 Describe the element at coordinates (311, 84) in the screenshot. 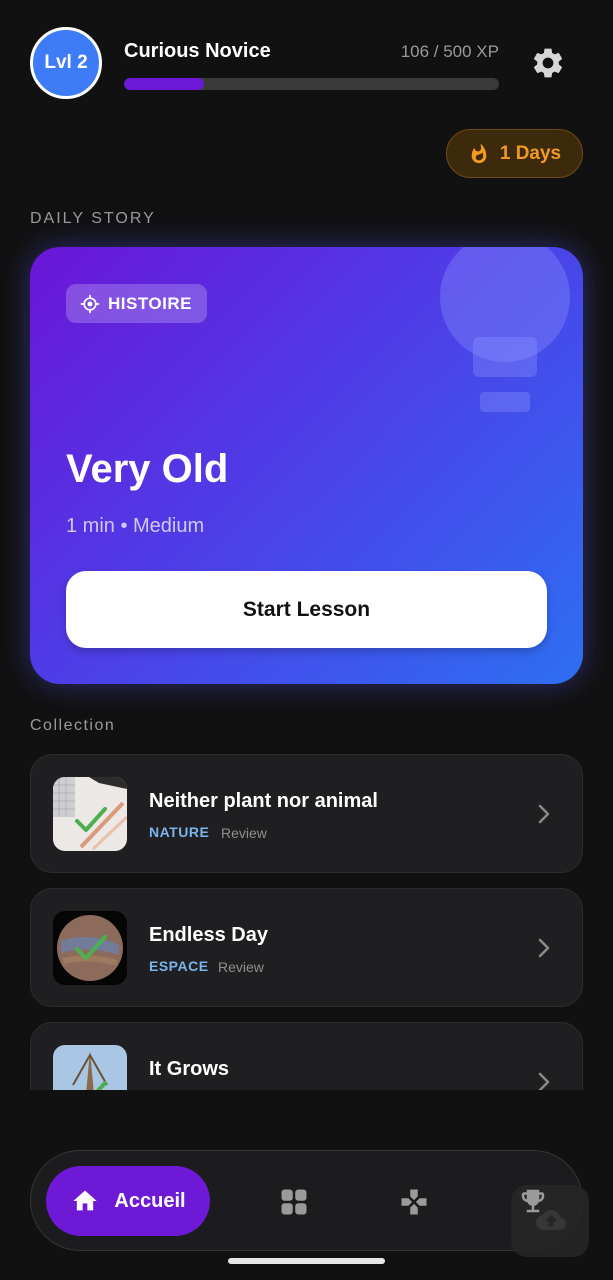

I see `xp-progress-bar` at that location.